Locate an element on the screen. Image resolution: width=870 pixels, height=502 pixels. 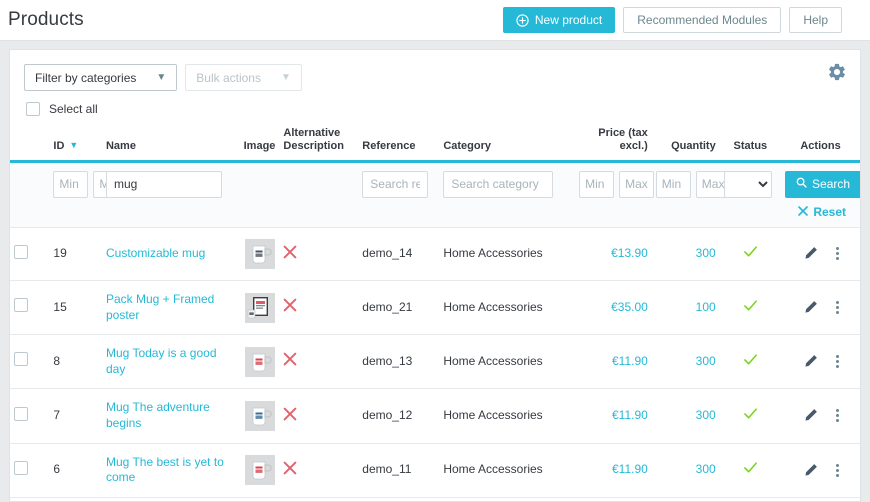
product-name-link: Mug Today is a good day is located at coordinates (161, 361).